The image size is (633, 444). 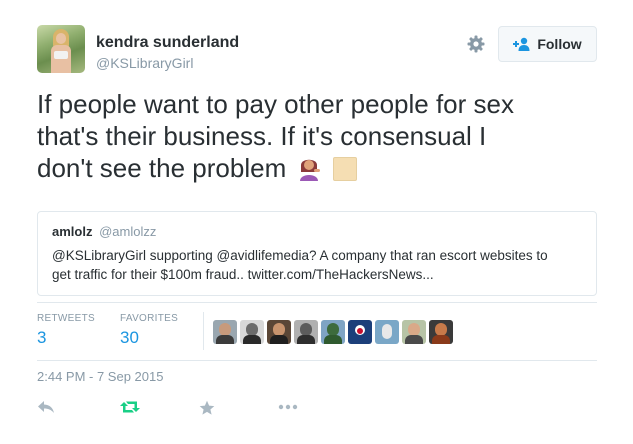 I want to click on favoriters-avatars, so click(x=333, y=332).